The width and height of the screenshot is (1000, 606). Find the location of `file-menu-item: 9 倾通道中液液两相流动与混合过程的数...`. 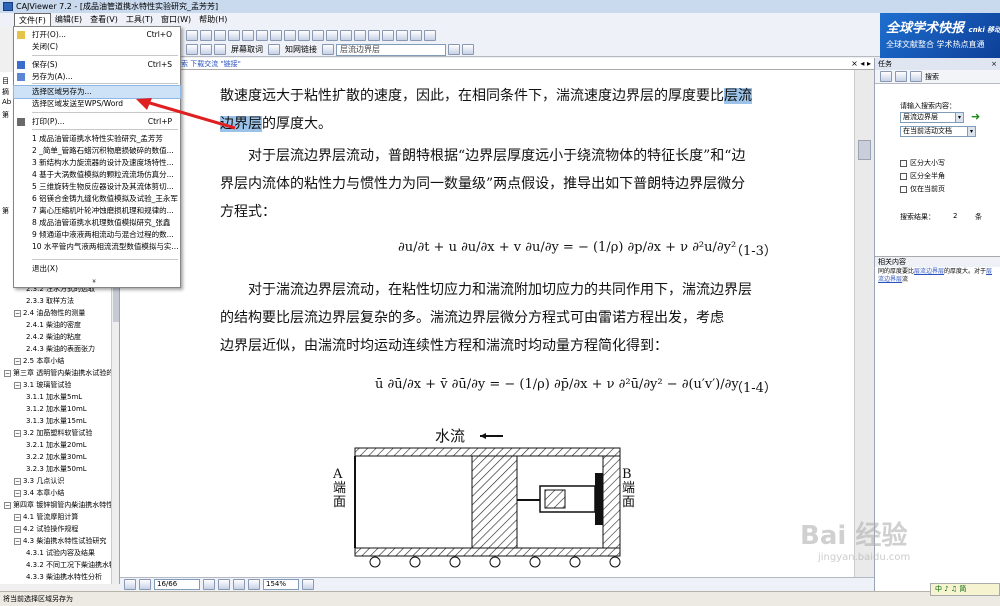

file-menu-item: 9 倾通道中液液两相流动与混合过程的数... is located at coordinates (97, 235).